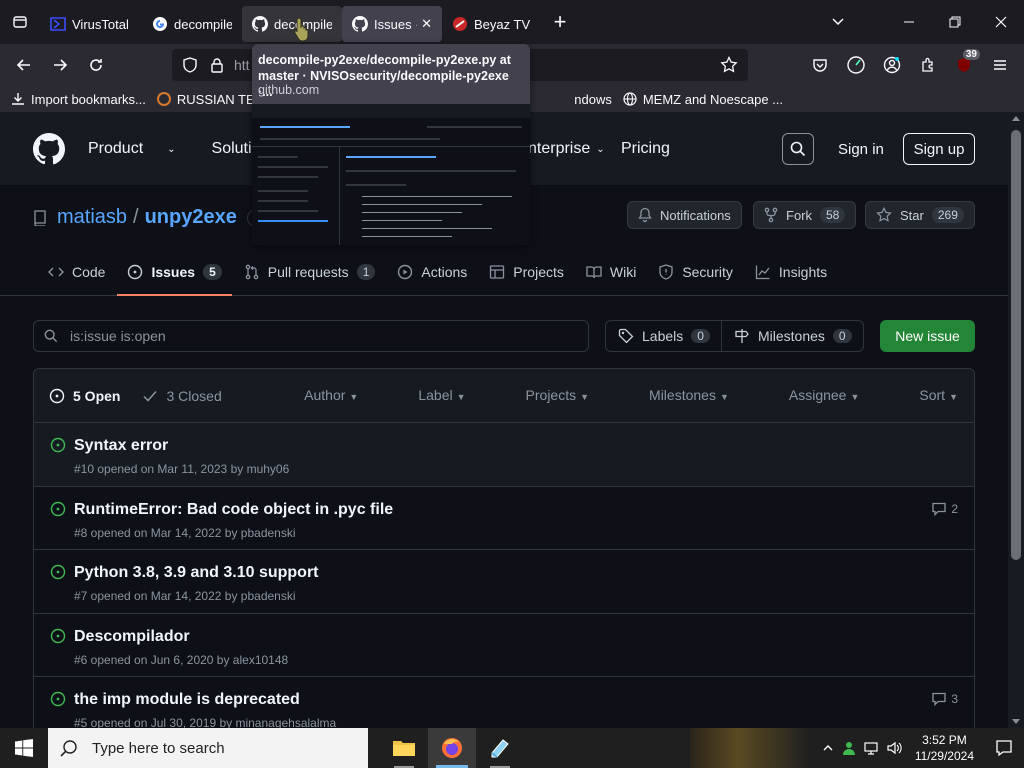 The height and width of the screenshot is (768, 1024). Describe the element at coordinates (252, 272) in the screenshot. I see `pull-request-icon` at that location.